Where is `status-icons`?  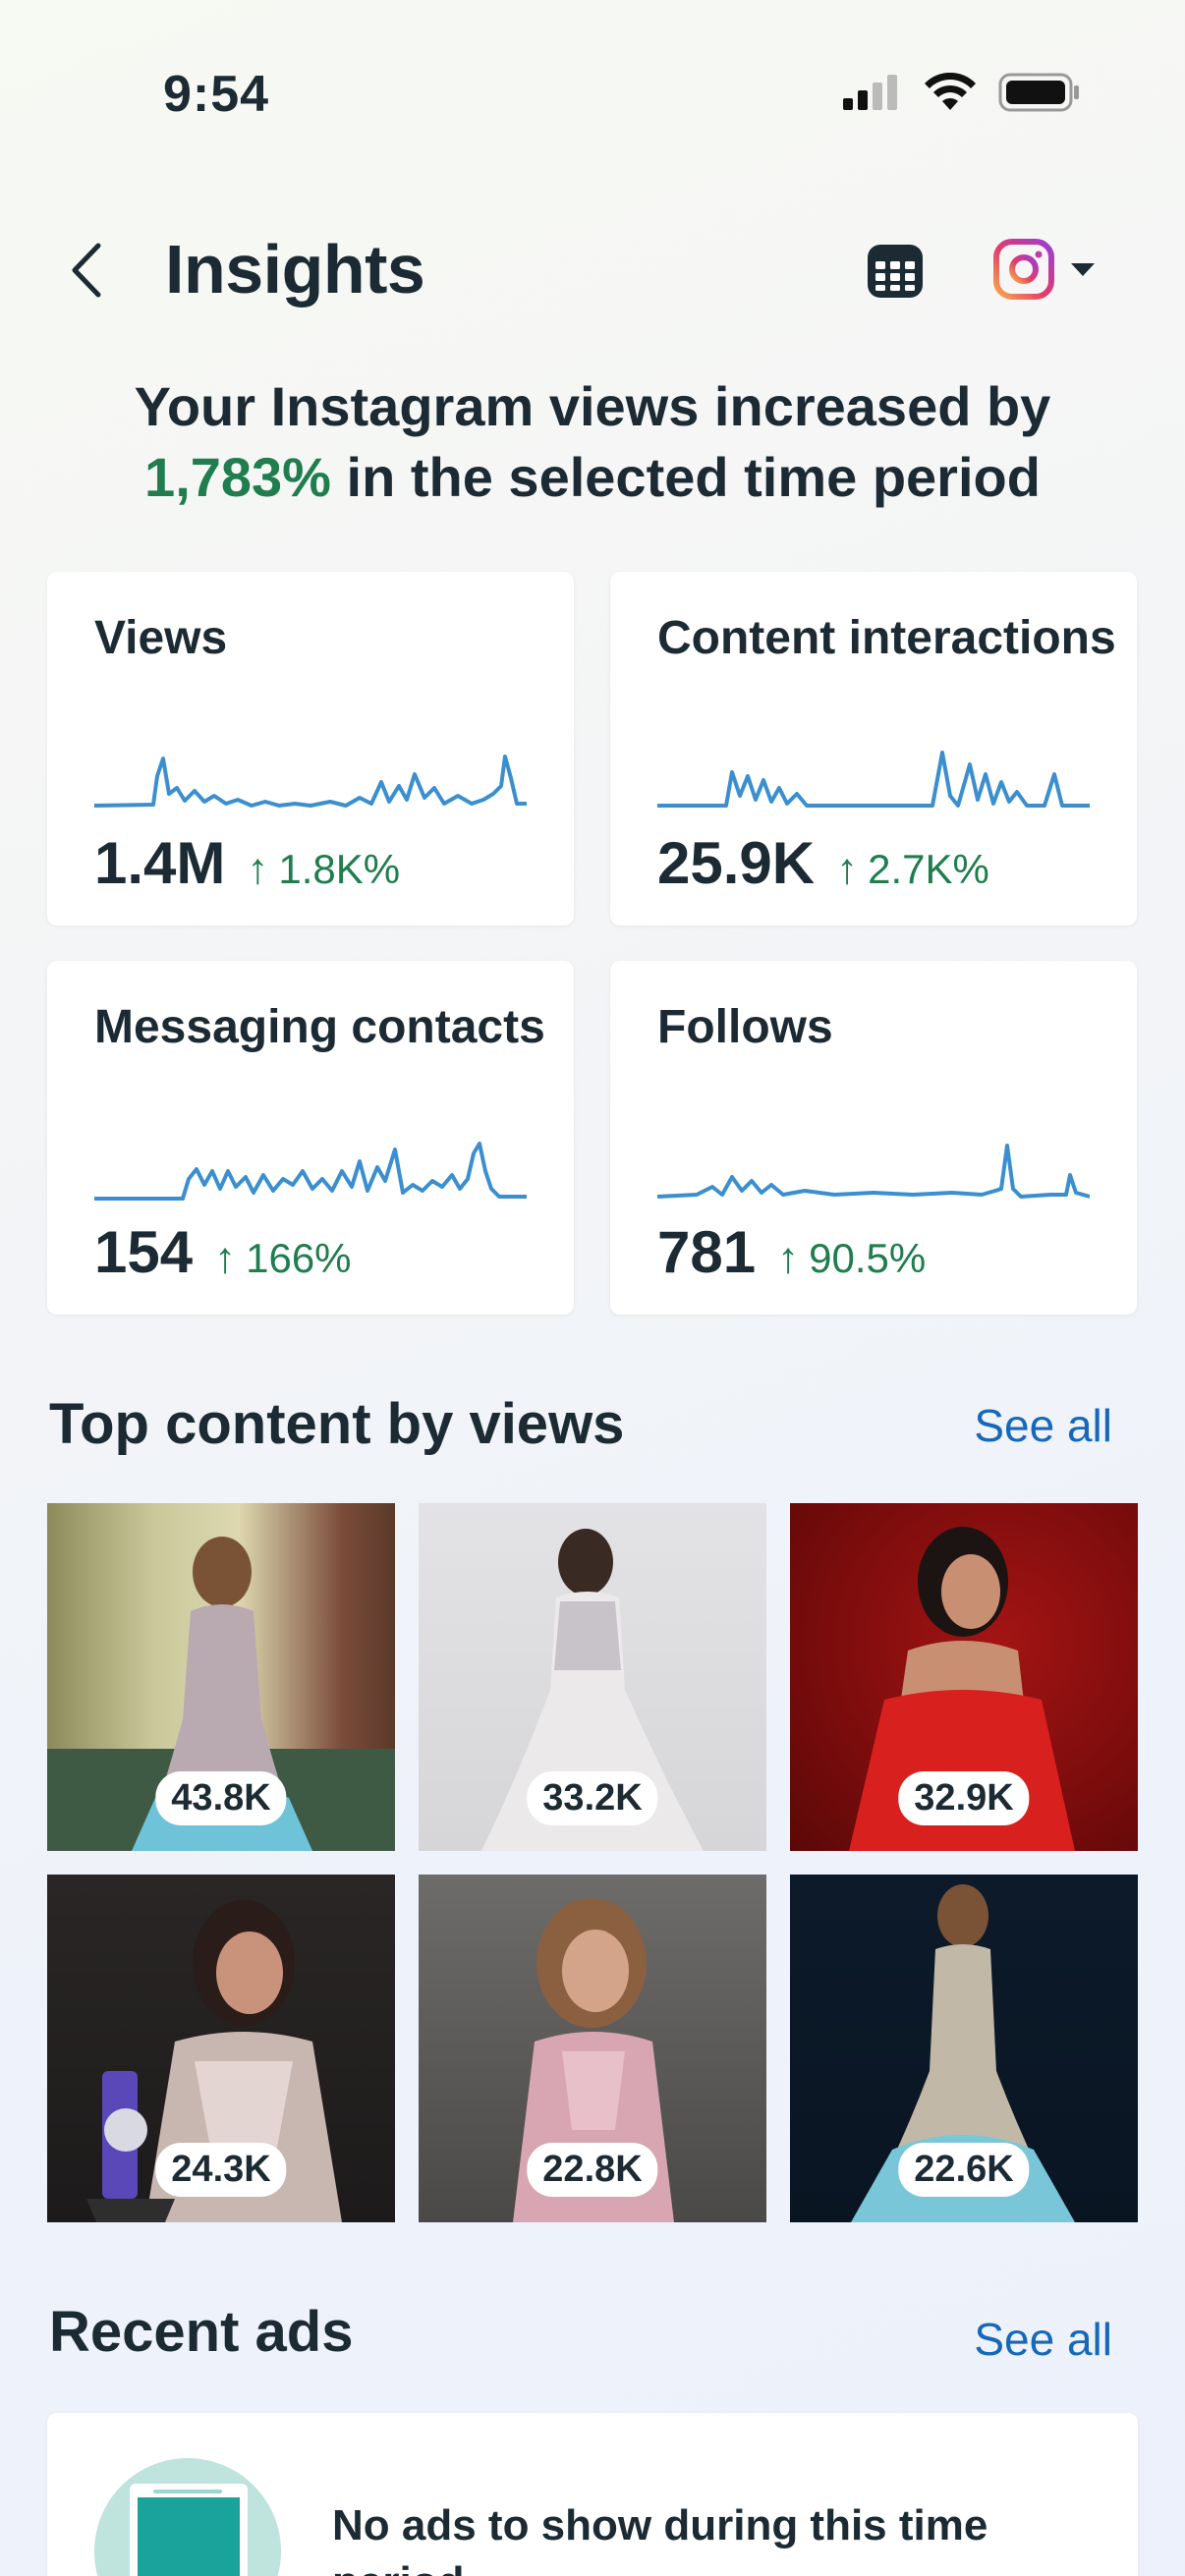
status-icons is located at coordinates (962, 92).